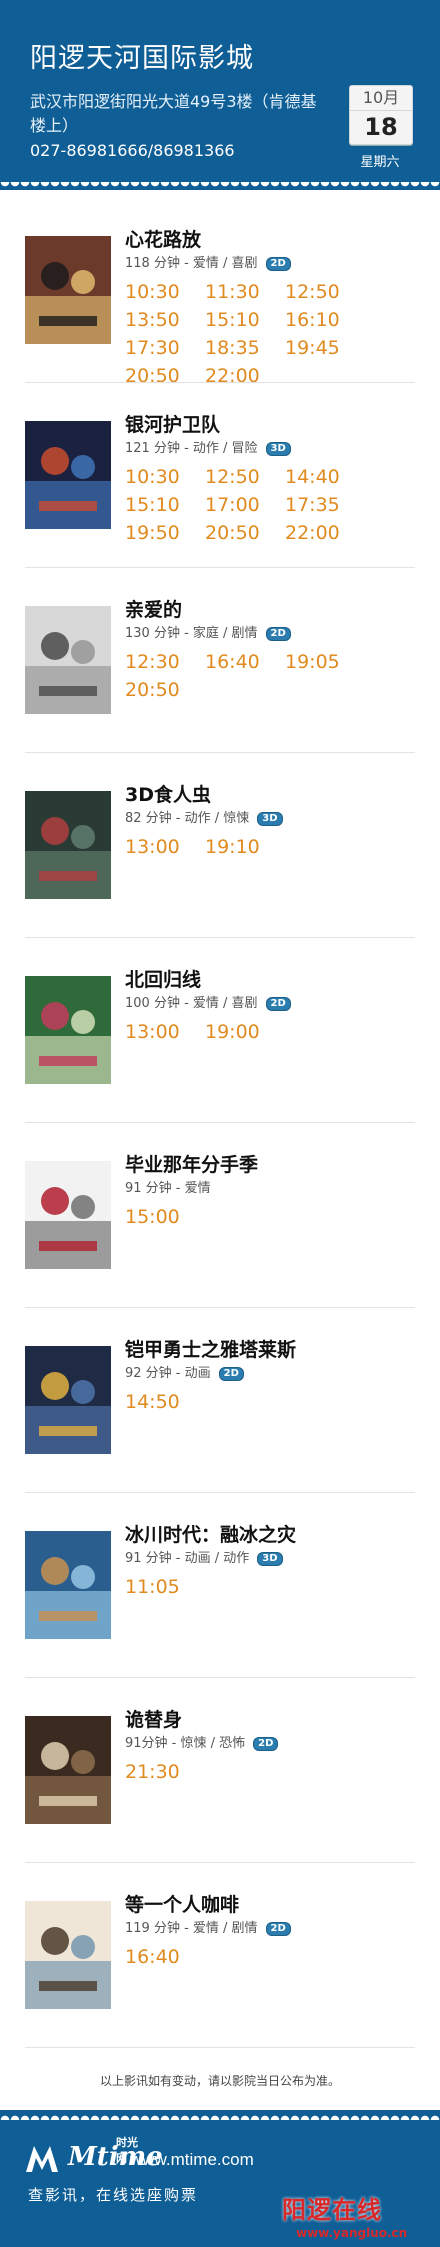 Image resolution: width=440 pixels, height=2247 pixels. What do you see at coordinates (220, 1955) in the screenshot?
I see `movie-item: 等一个人咖啡 119 分钟 - 爱情 / 剧情 2D 16:40` at bounding box center [220, 1955].